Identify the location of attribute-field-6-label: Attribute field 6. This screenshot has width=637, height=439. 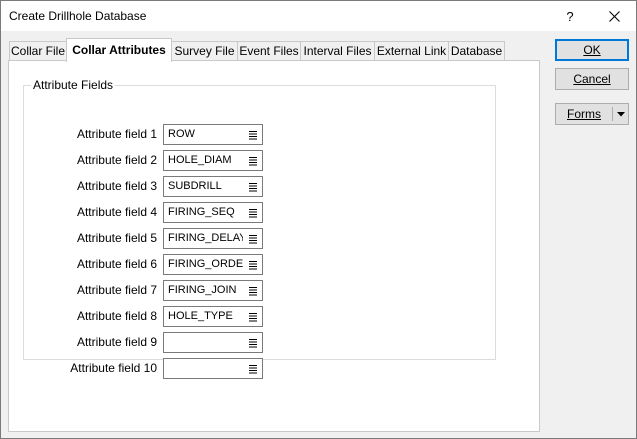
(116, 264).